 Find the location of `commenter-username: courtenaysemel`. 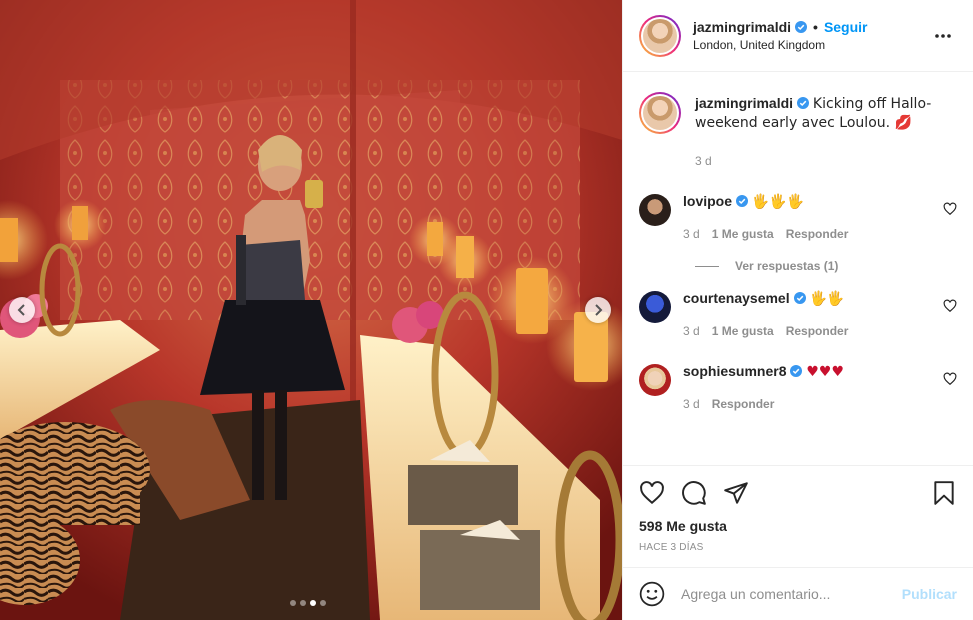

commenter-username: courtenaysemel is located at coordinates (736, 298).